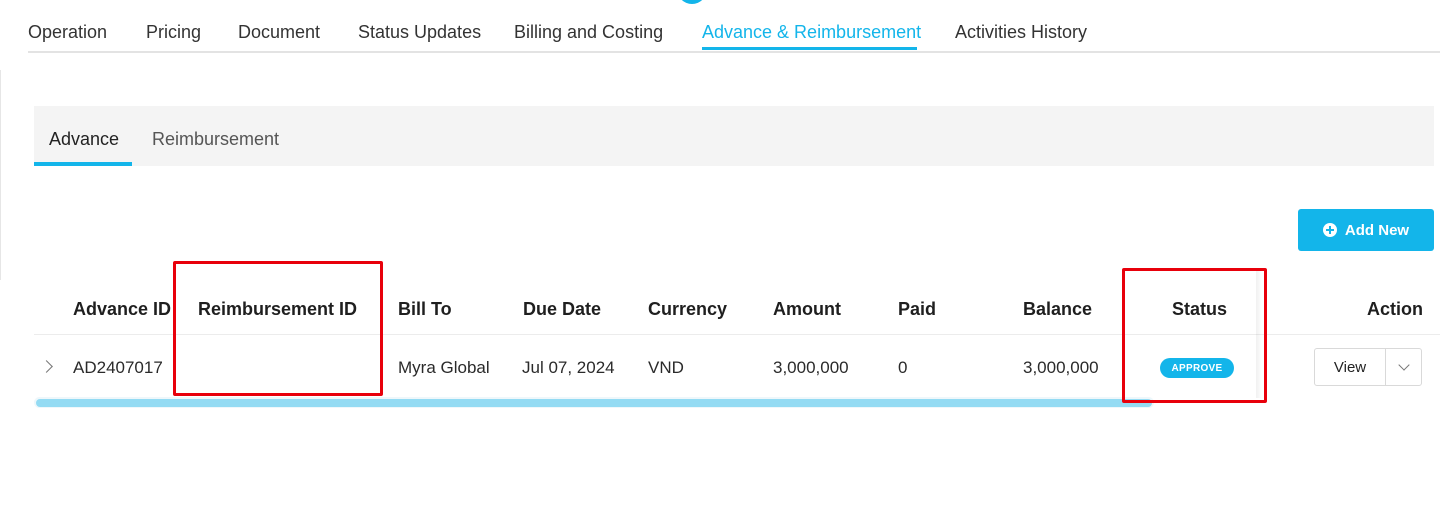 This screenshot has width=1442, height=512. I want to click on column-header-bill-to: Bill To, so click(425, 309).